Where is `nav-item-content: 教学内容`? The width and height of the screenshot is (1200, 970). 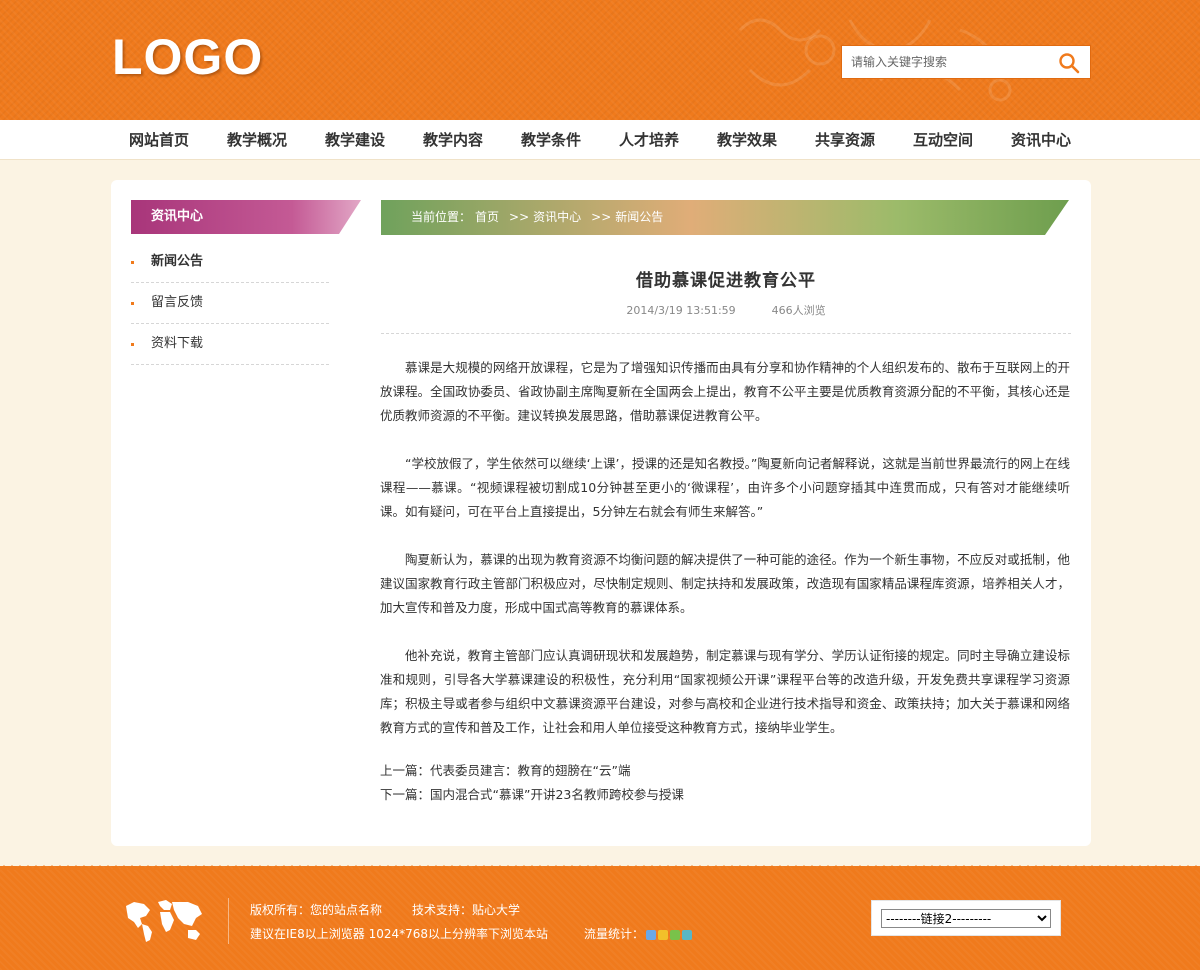
nav-item-content: 教学内容 is located at coordinates (453, 140).